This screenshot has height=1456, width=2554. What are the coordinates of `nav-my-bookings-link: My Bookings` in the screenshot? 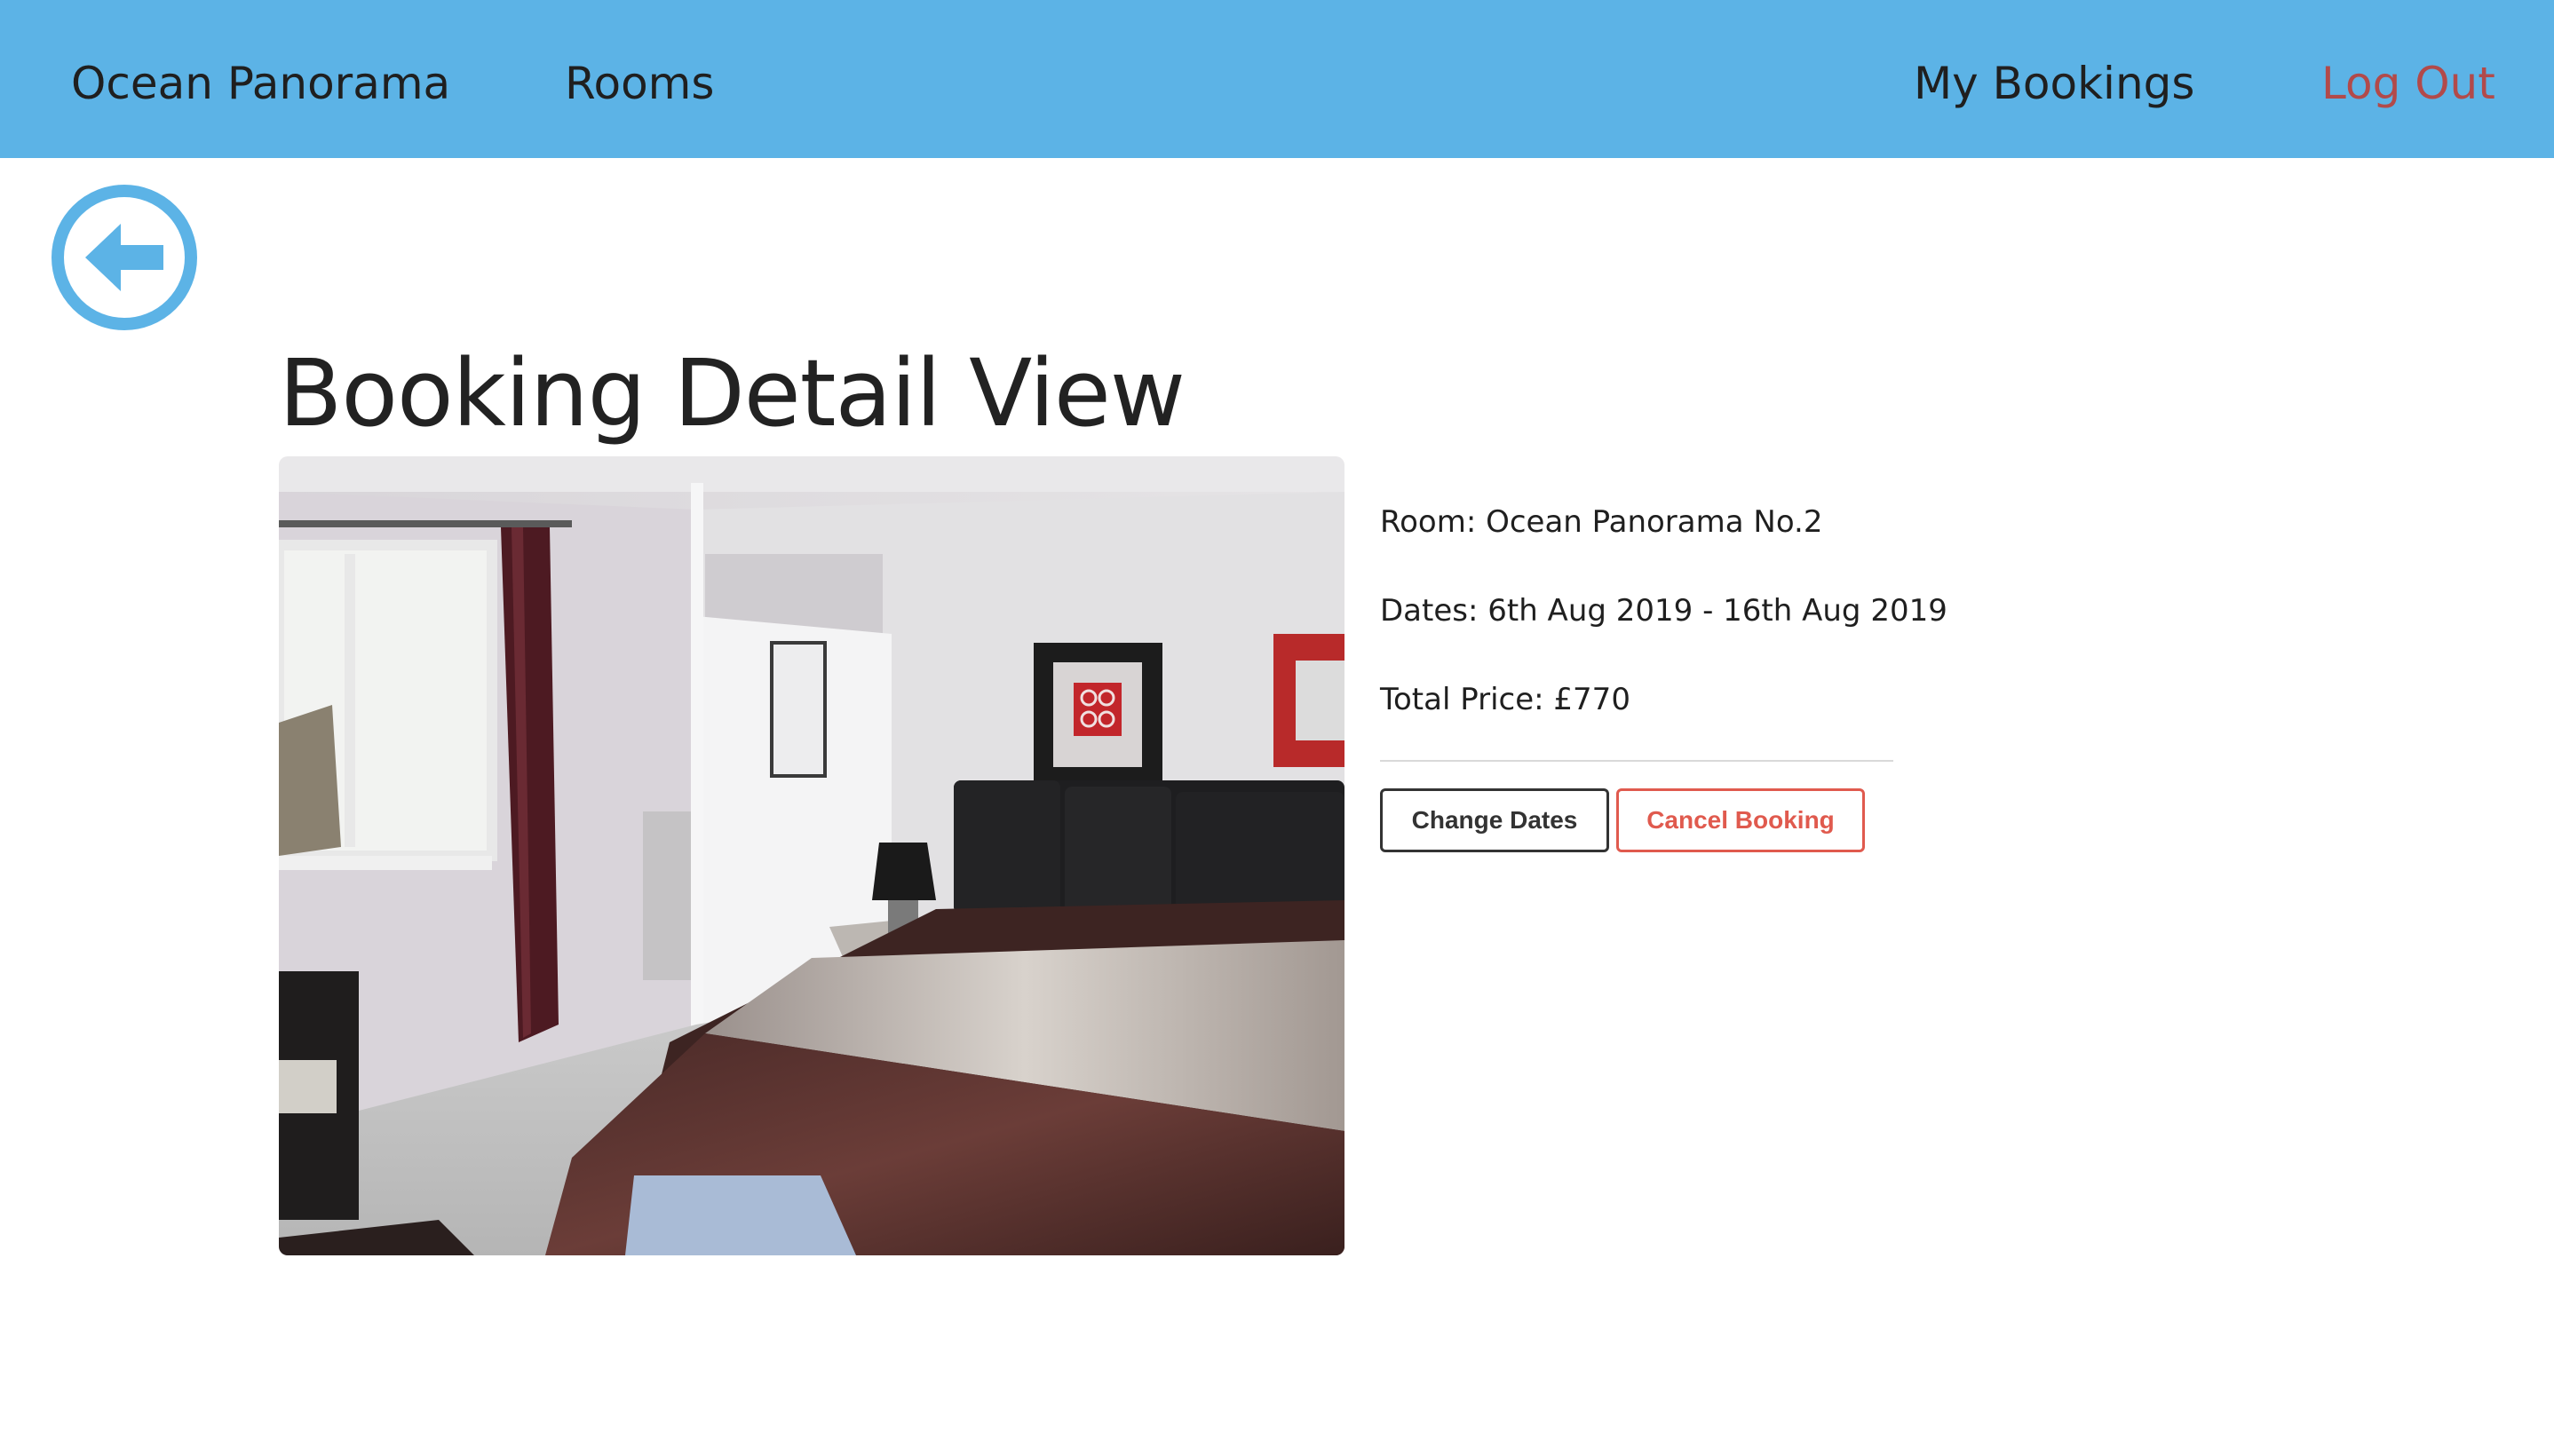 It's located at (2054, 79).